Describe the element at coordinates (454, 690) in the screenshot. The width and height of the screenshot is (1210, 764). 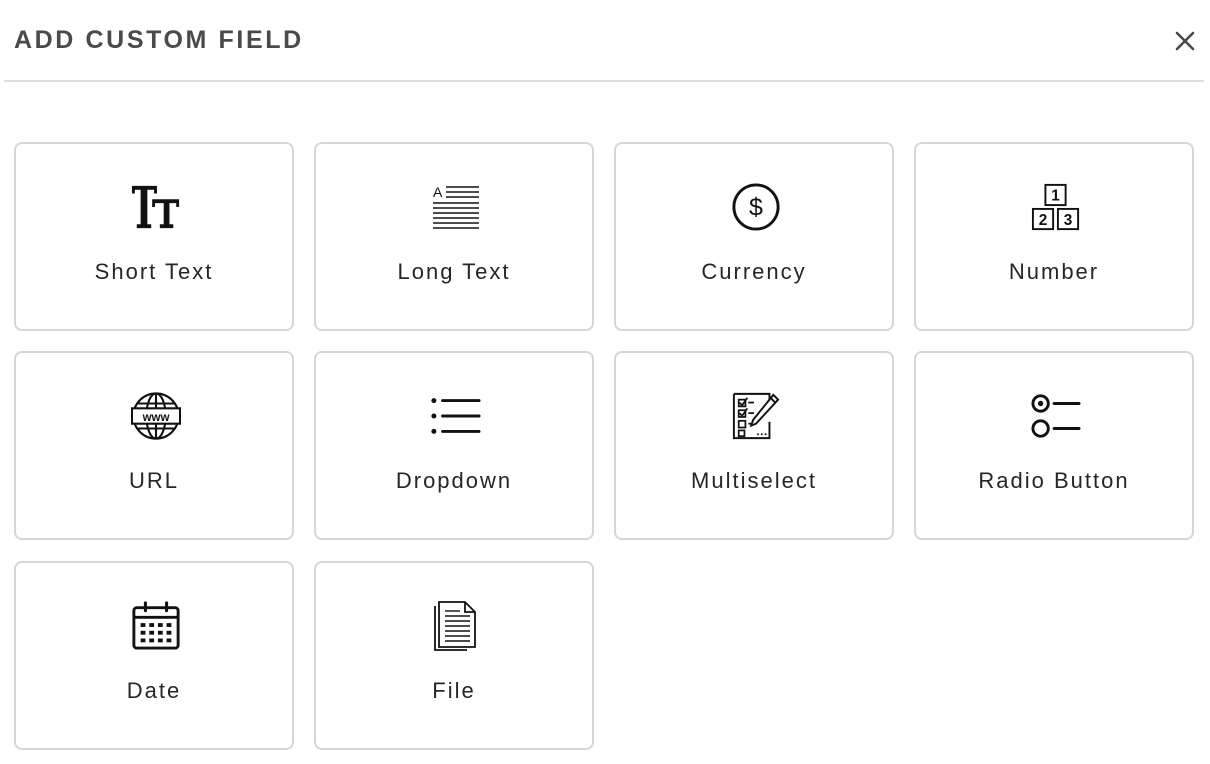
I see `field-label: File` at that location.